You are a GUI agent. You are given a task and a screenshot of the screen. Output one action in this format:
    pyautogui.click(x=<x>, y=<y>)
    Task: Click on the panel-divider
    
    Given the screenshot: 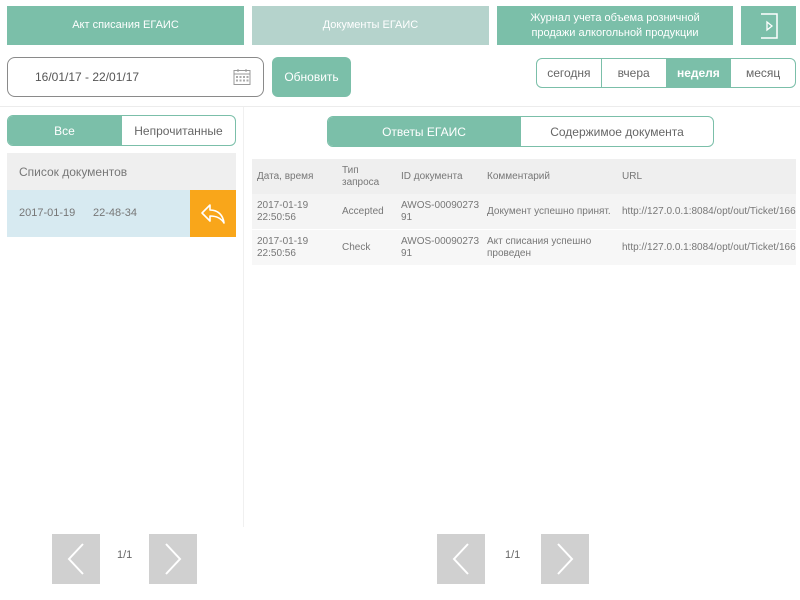 What is the action you would take?
    pyautogui.click(x=243, y=317)
    